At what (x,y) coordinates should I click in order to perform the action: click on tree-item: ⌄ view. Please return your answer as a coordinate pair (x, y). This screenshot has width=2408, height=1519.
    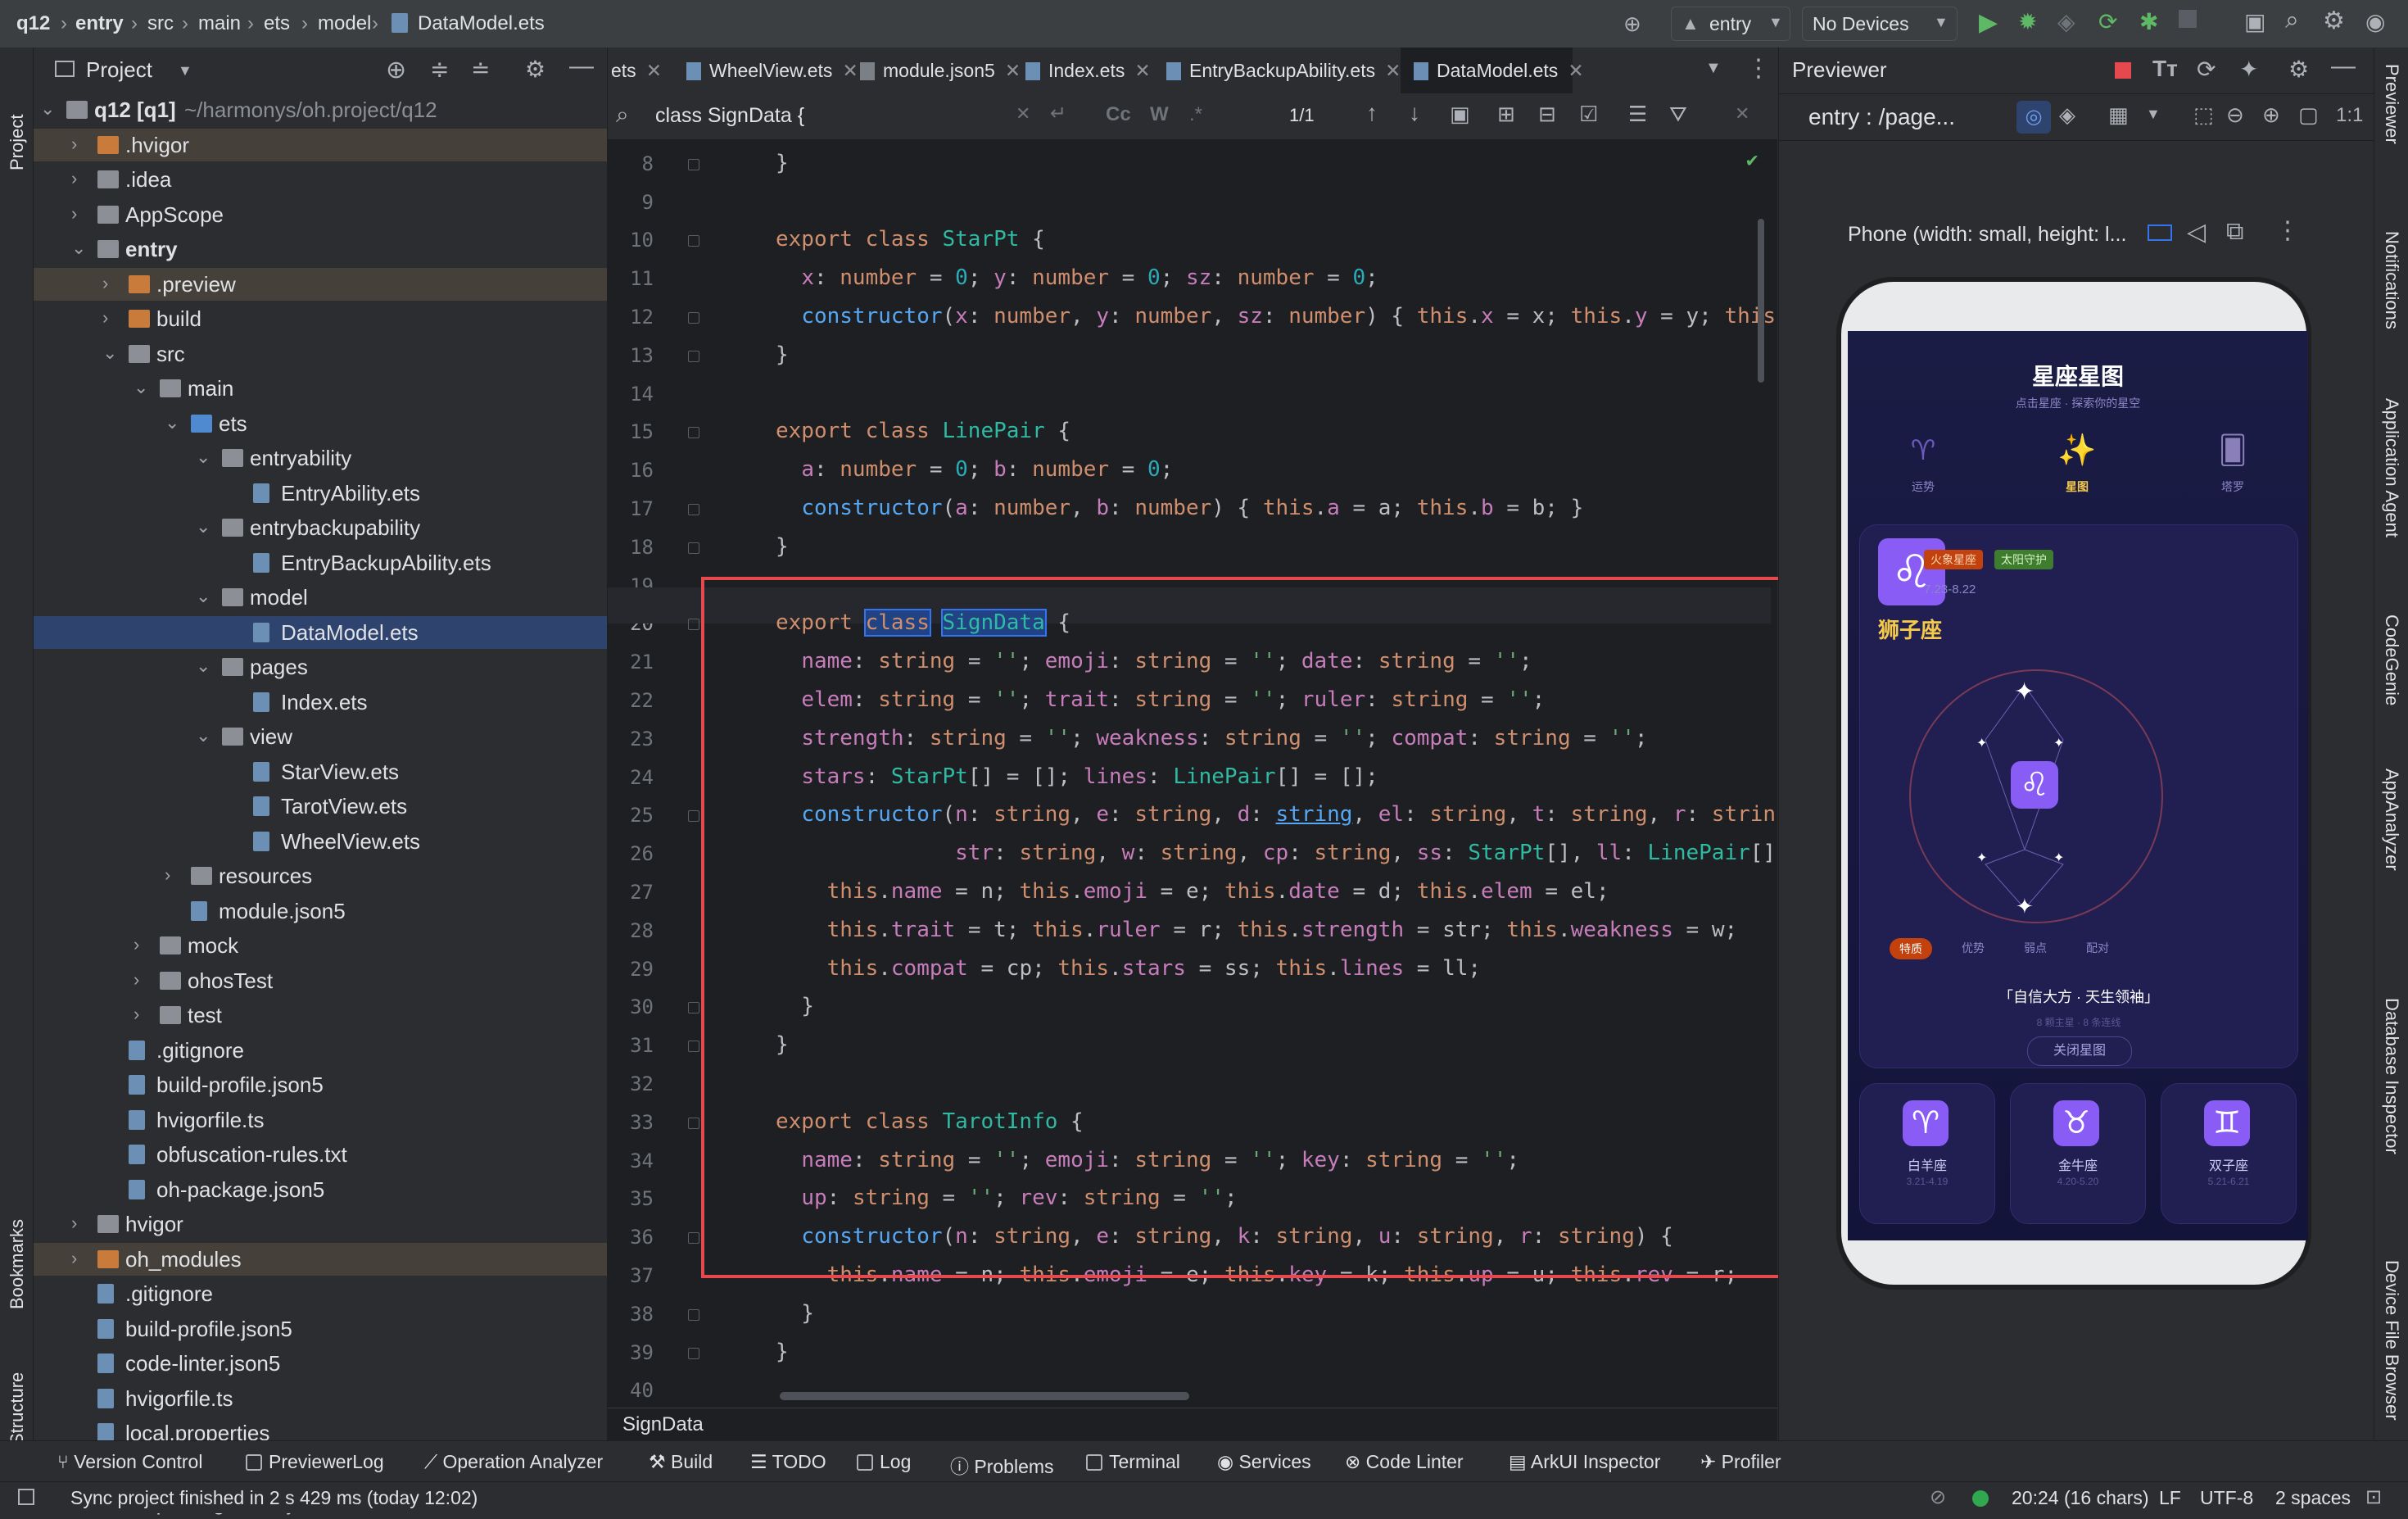
    Looking at the image, I should click on (320, 736).